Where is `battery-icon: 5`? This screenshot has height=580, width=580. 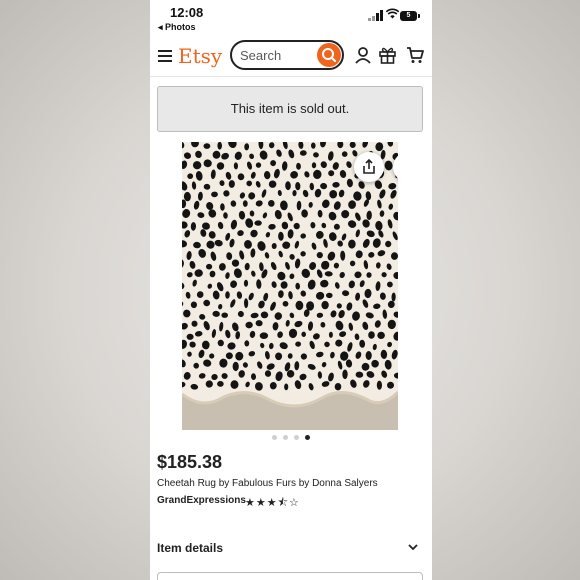
battery-icon: 5 is located at coordinates (410, 16).